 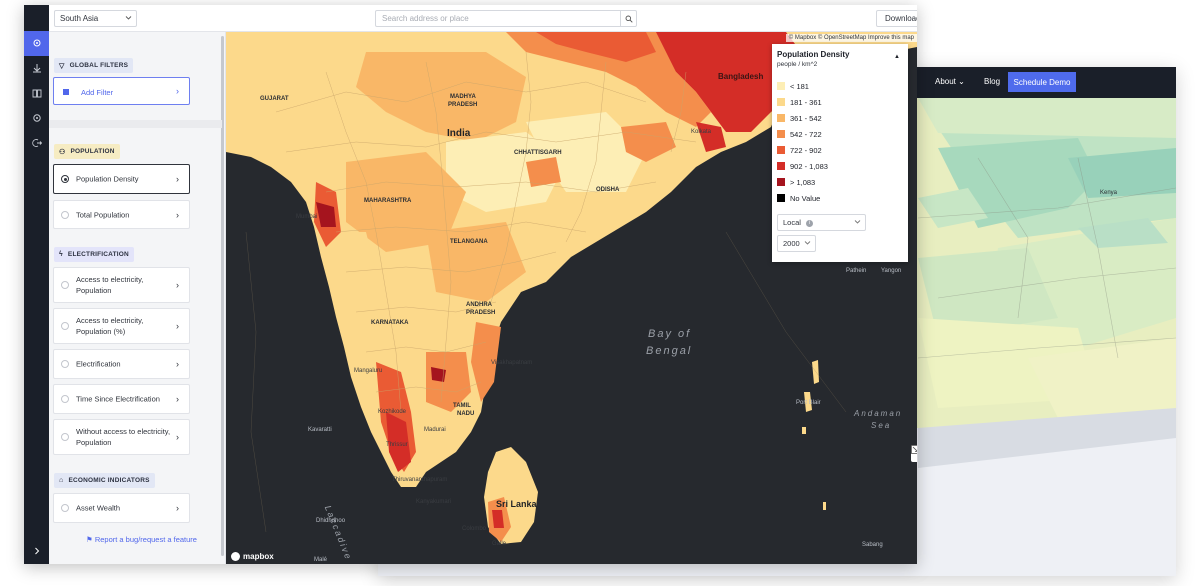 What do you see at coordinates (901, 18) in the screenshot?
I see `download-label: Download` at bounding box center [901, 18].